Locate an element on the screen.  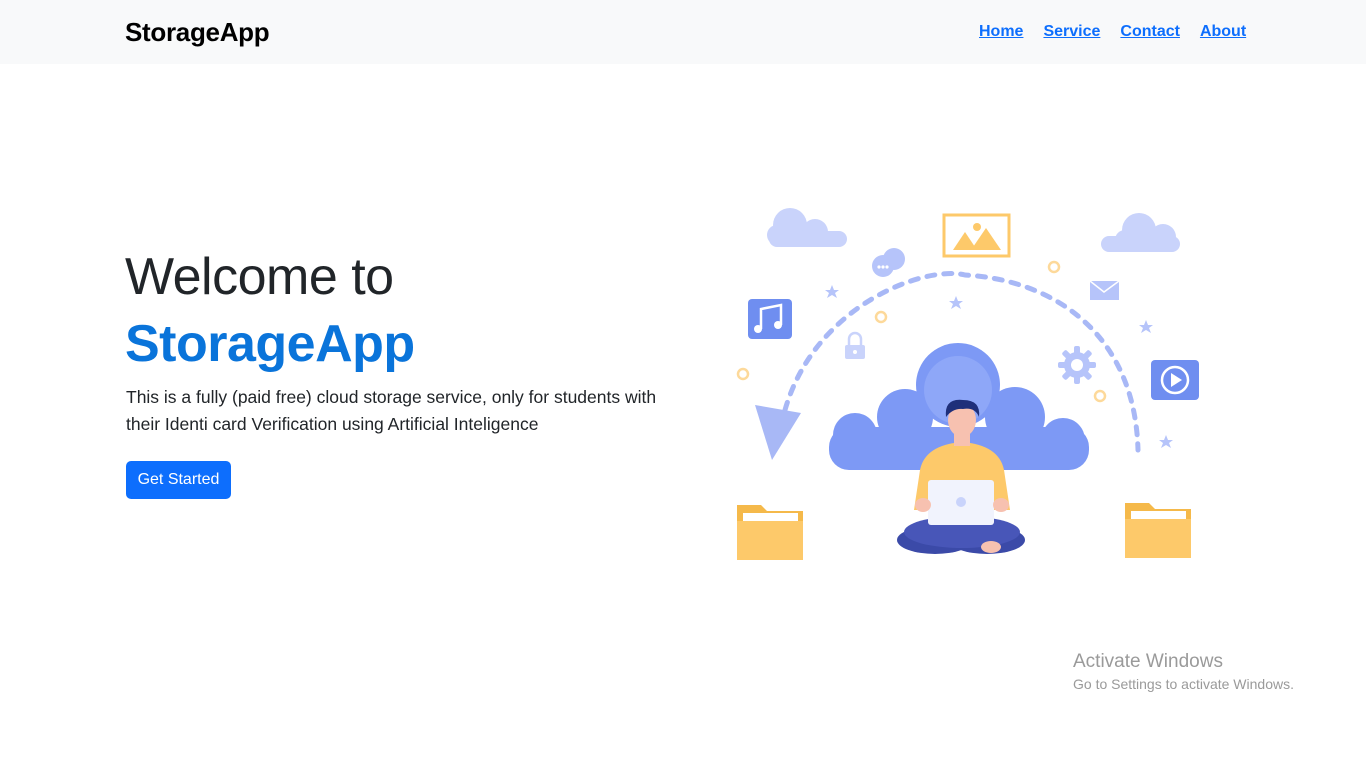
watermark-title: Activate Windows is located at coordinates (1148, 661).